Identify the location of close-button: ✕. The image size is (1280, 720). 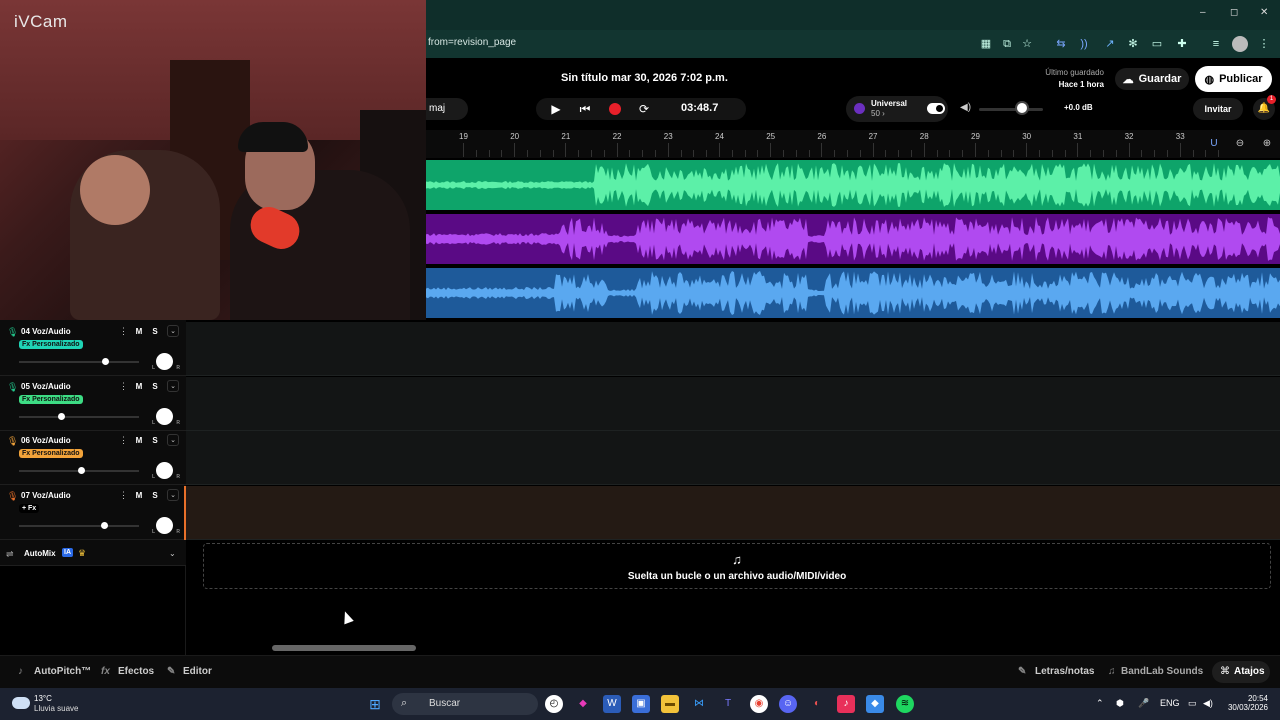
(1264, 12).